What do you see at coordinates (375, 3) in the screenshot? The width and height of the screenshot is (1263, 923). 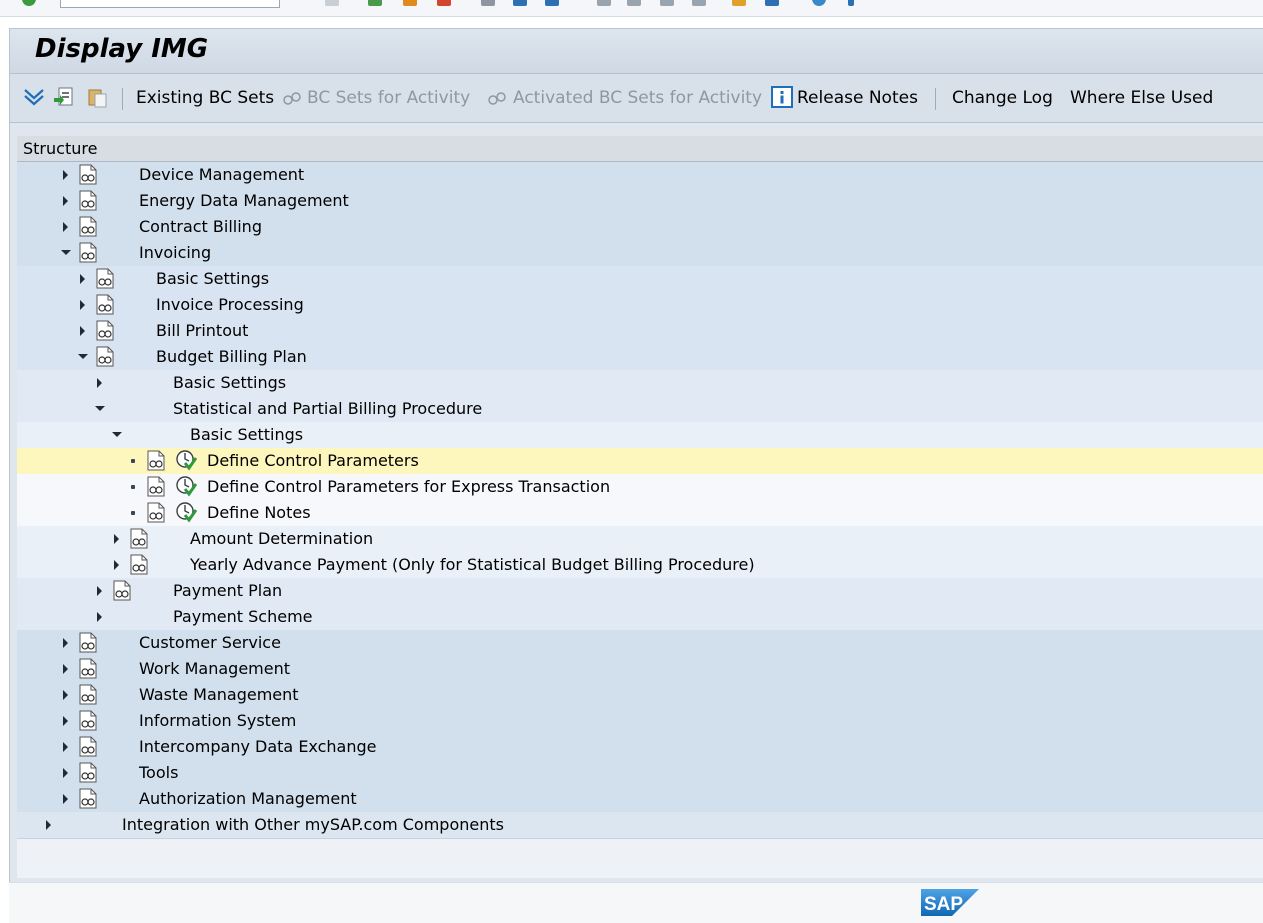 I see `back-icon` at bounding box center [375, 3].